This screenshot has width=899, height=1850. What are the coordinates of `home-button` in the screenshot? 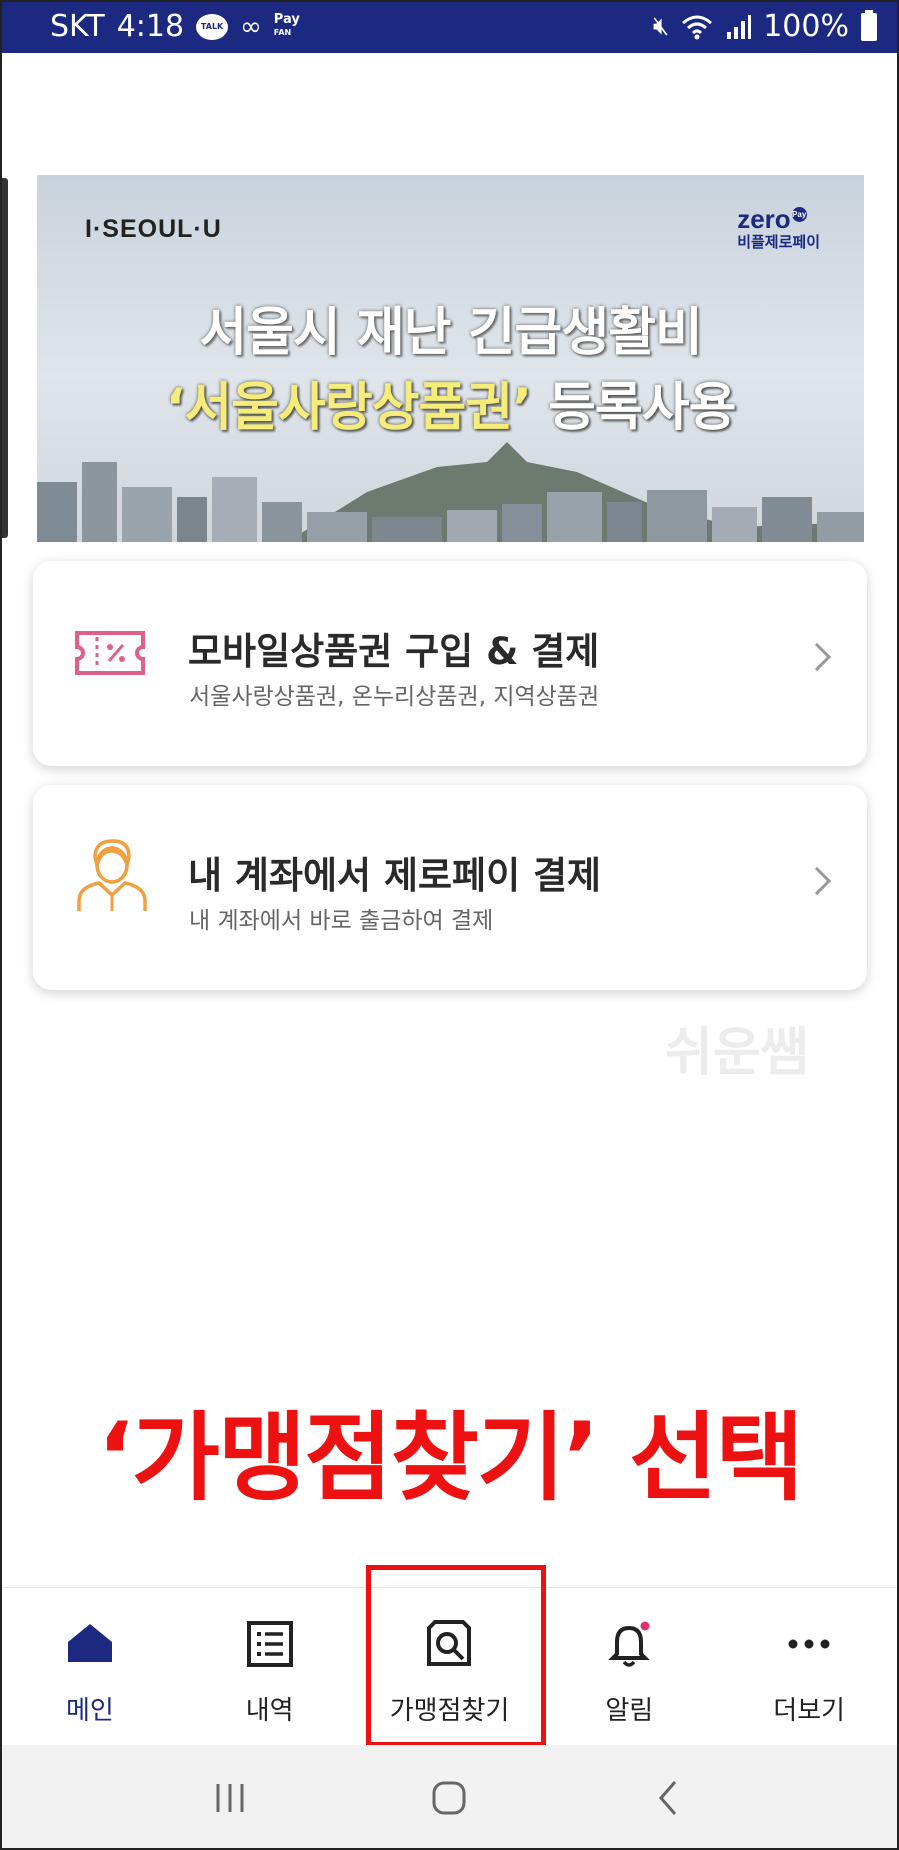 It's located at (449, 1798).